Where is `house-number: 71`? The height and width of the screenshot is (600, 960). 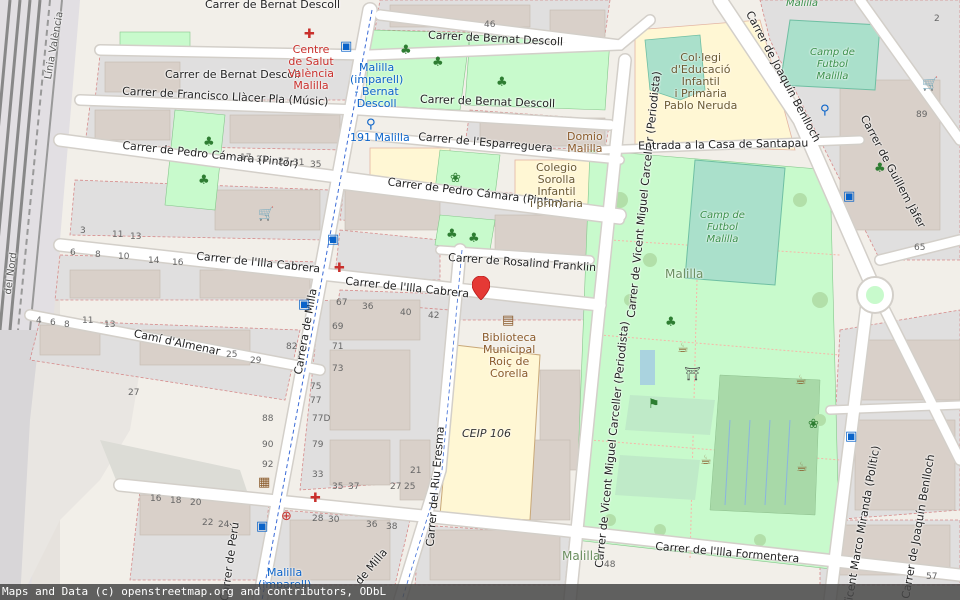 house-number: 71 is located at coordinates (338, 347).